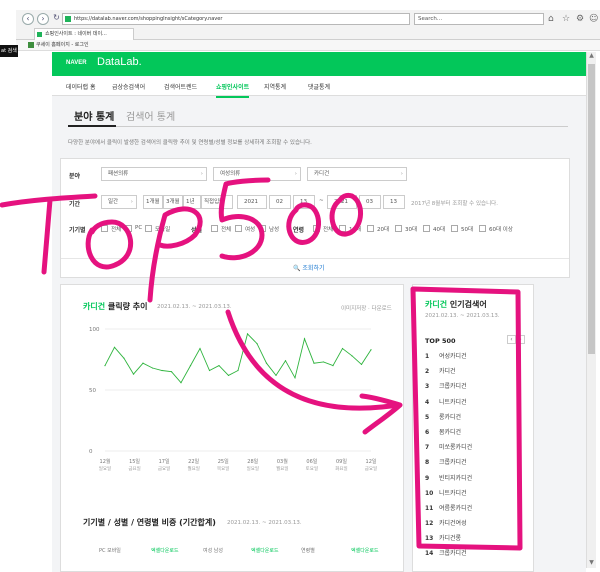 The height and width of the screenshot is (572, 600). Describe the element at coordinates (280, 202) in the screenshot. I see `start-month-select: 02` at that location.